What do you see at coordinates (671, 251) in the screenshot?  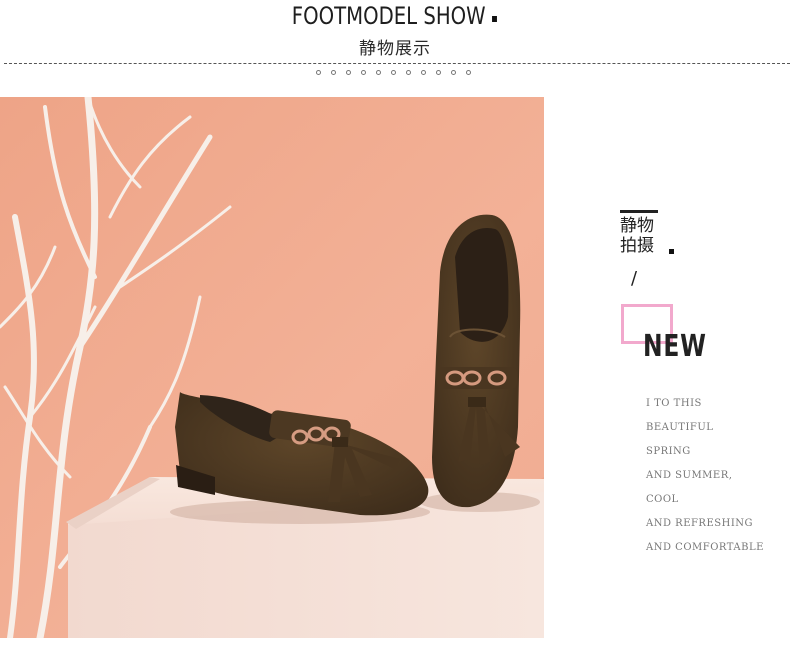 I see `tag-square-icon` at bounding box center [671, 251].